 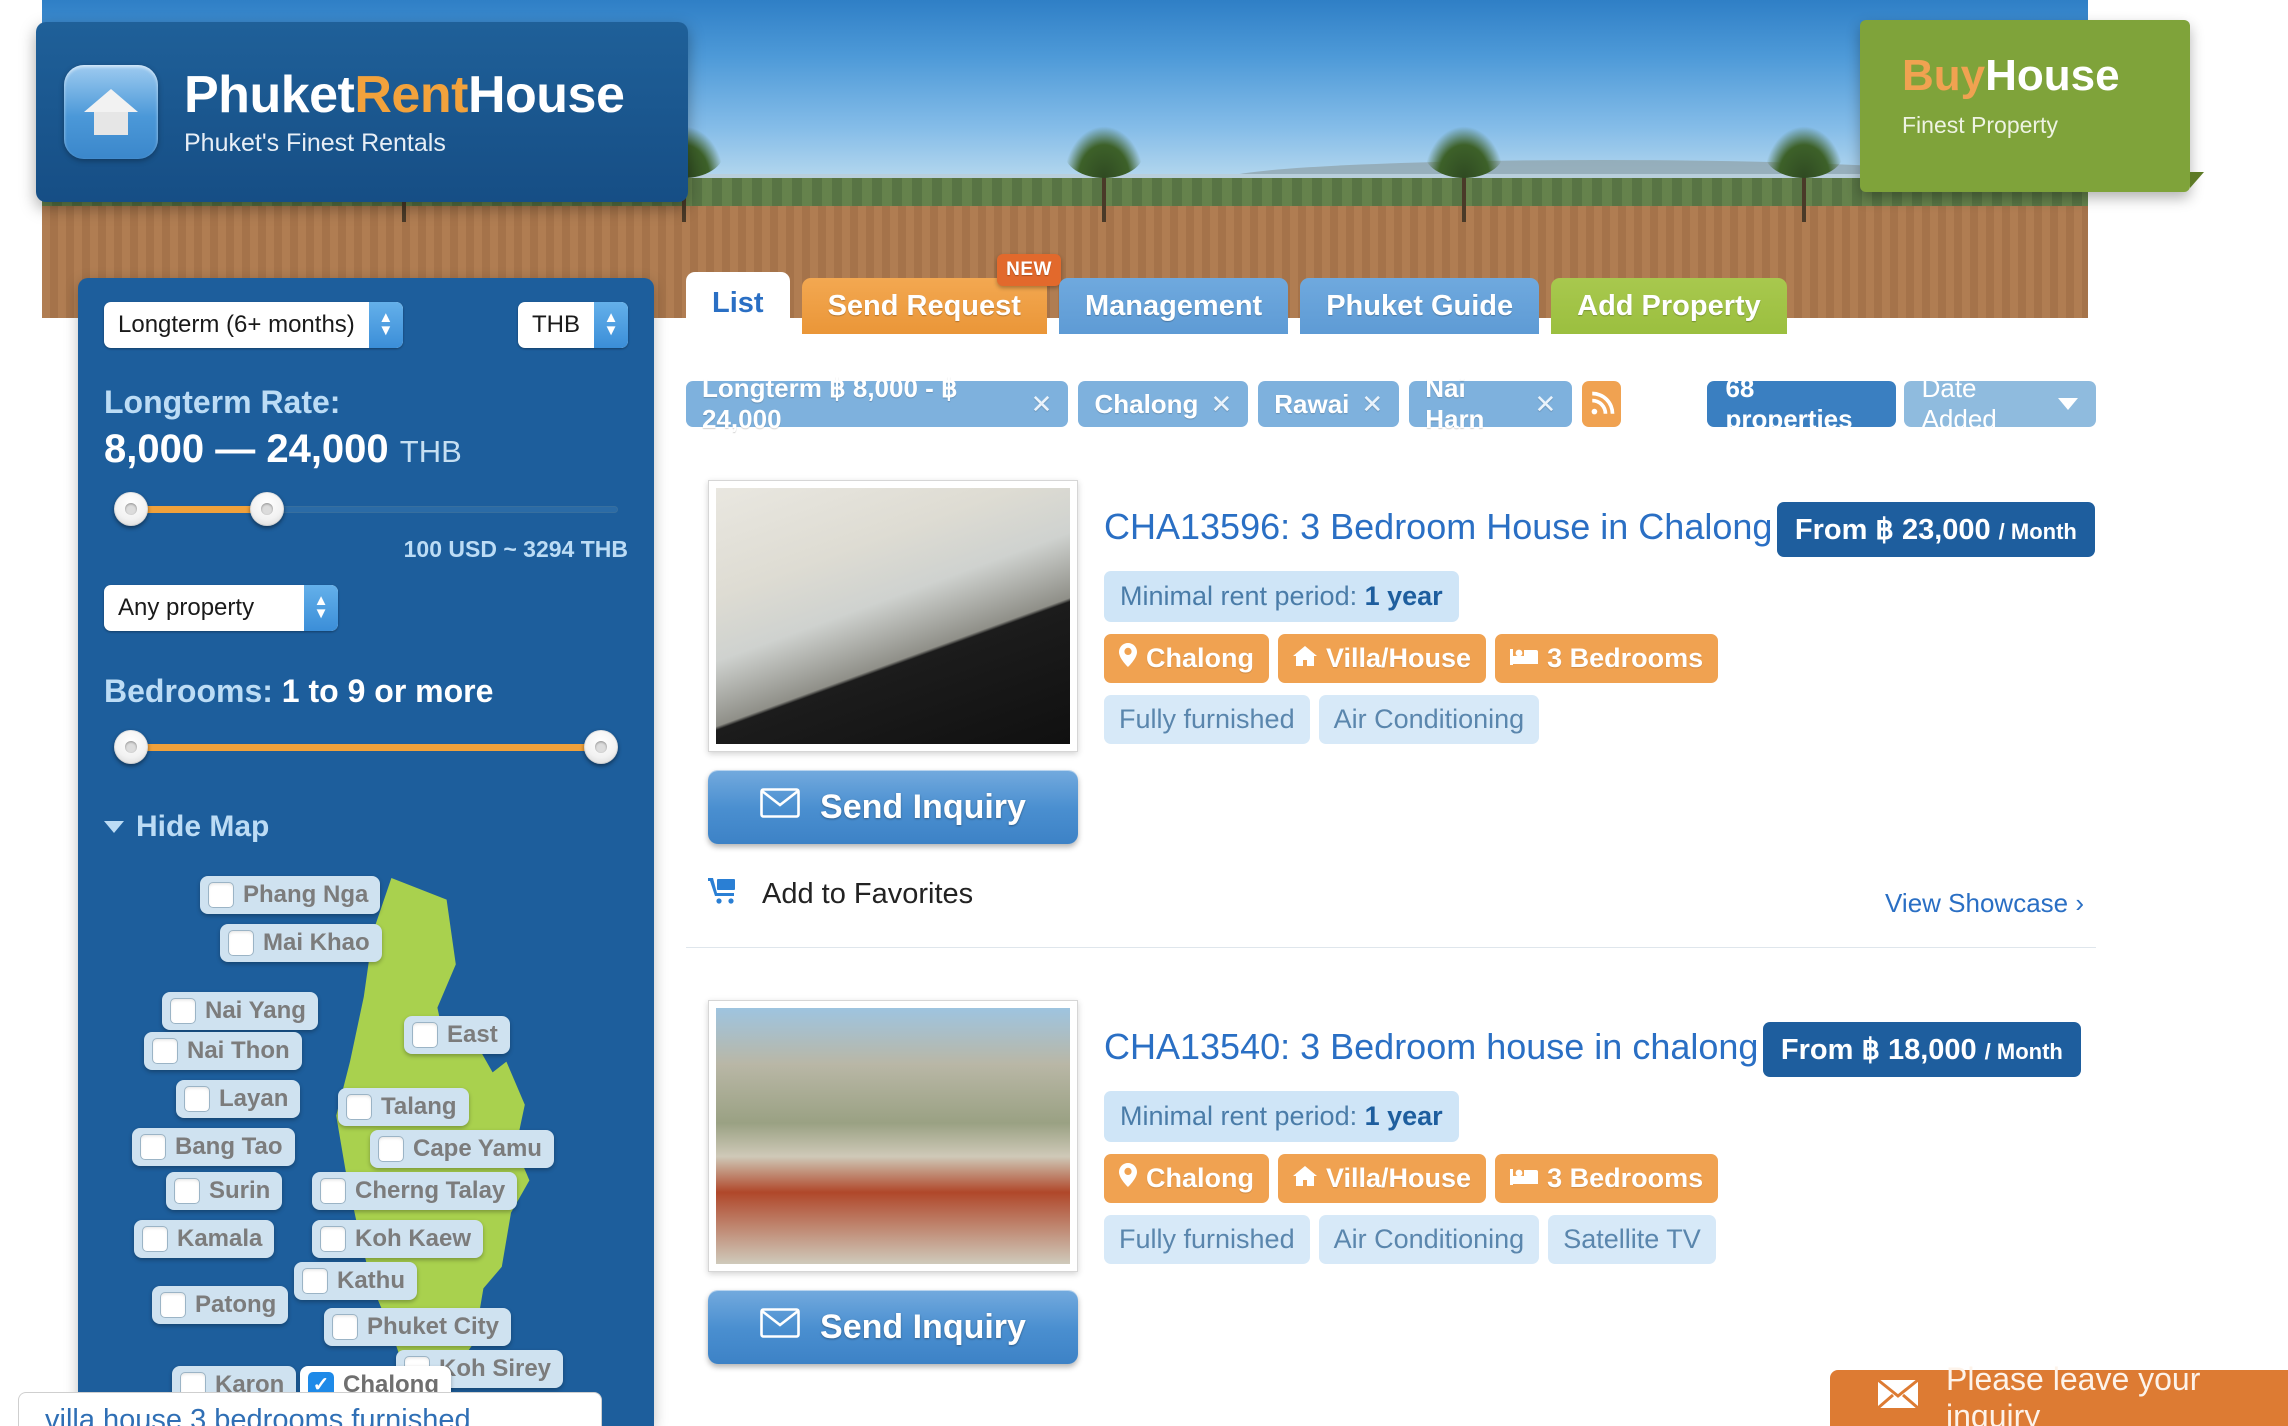 What do you see at coordinates (457, 1035) in the screenshot?
I see `location-chip-east: East` at bounding box center [457, 1035].